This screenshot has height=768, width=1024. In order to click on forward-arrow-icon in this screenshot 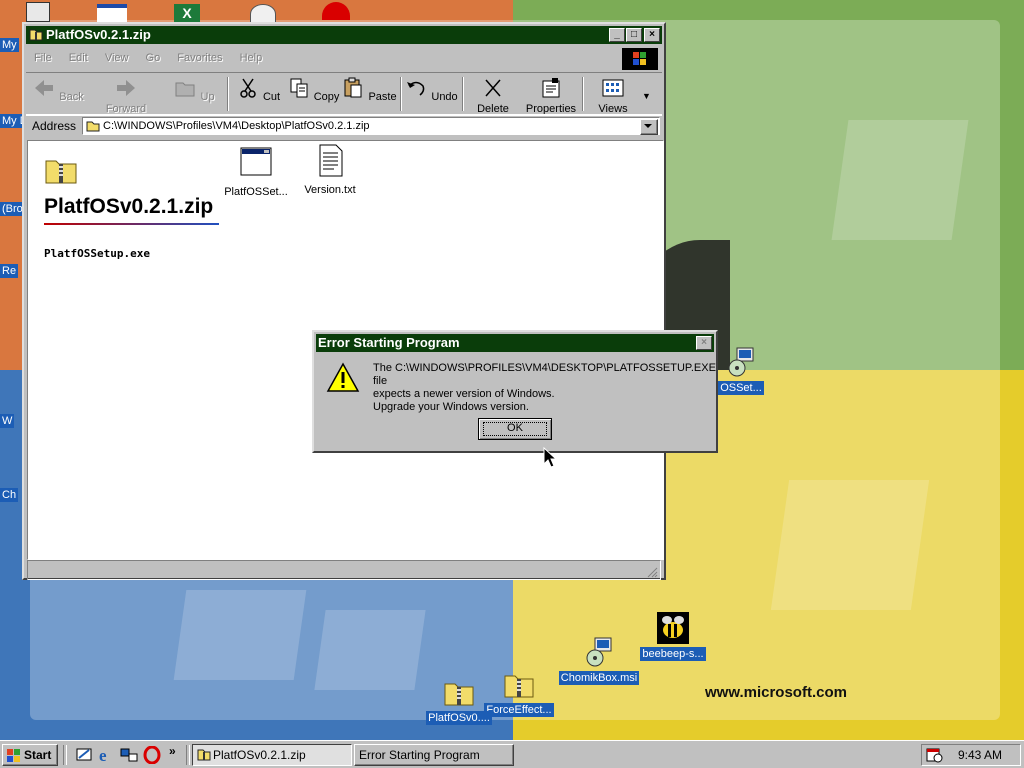, I will do `click(126, 88)`.